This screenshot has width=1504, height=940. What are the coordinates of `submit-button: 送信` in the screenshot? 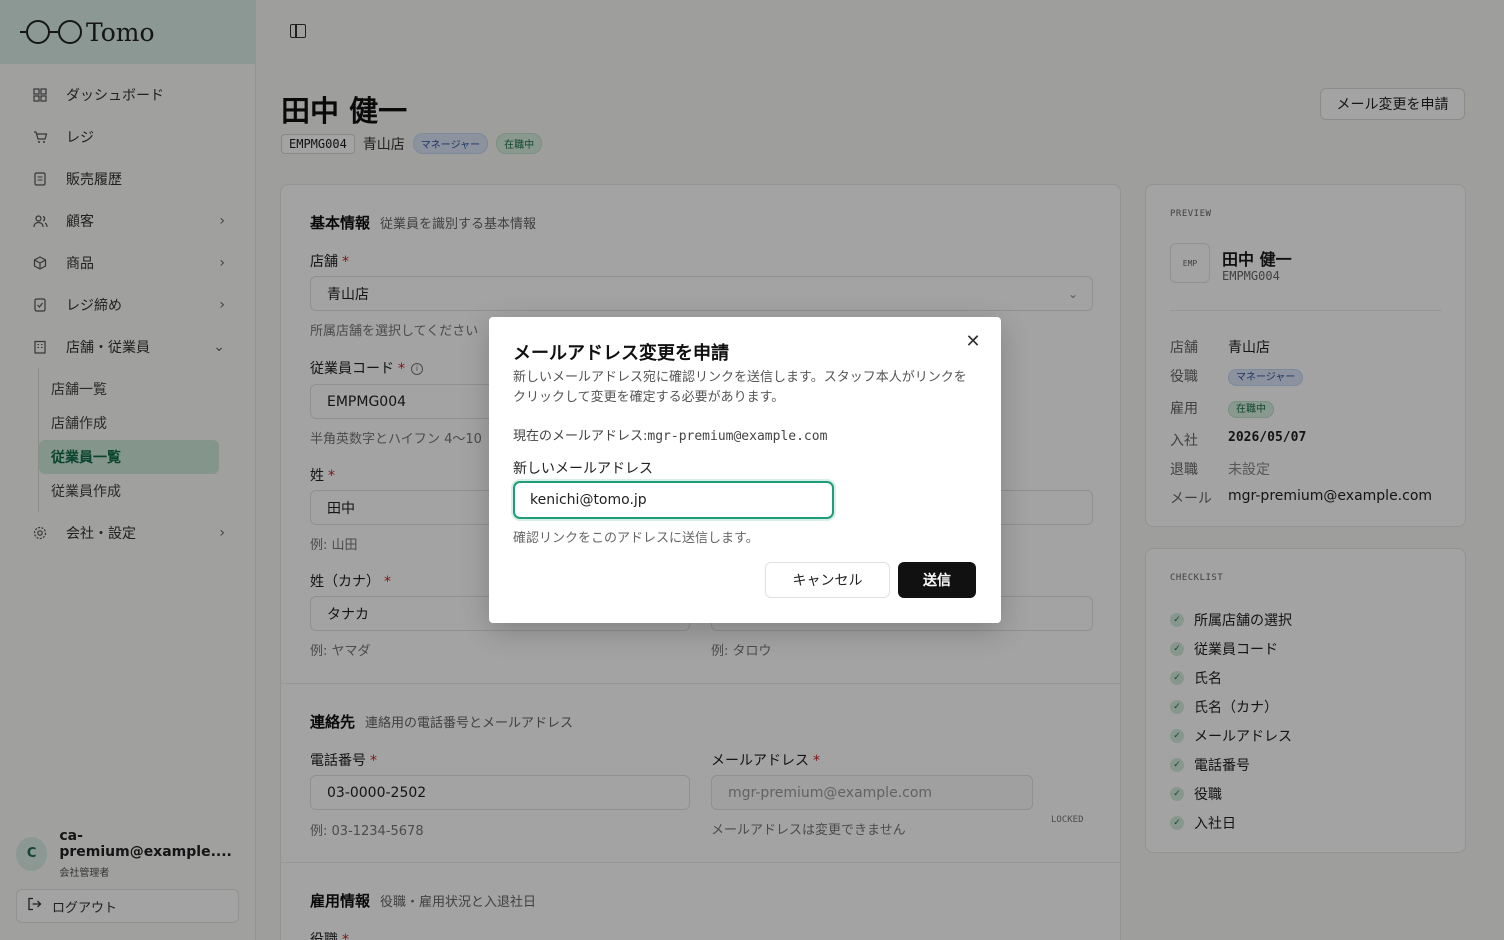 It's located at (937, 580).